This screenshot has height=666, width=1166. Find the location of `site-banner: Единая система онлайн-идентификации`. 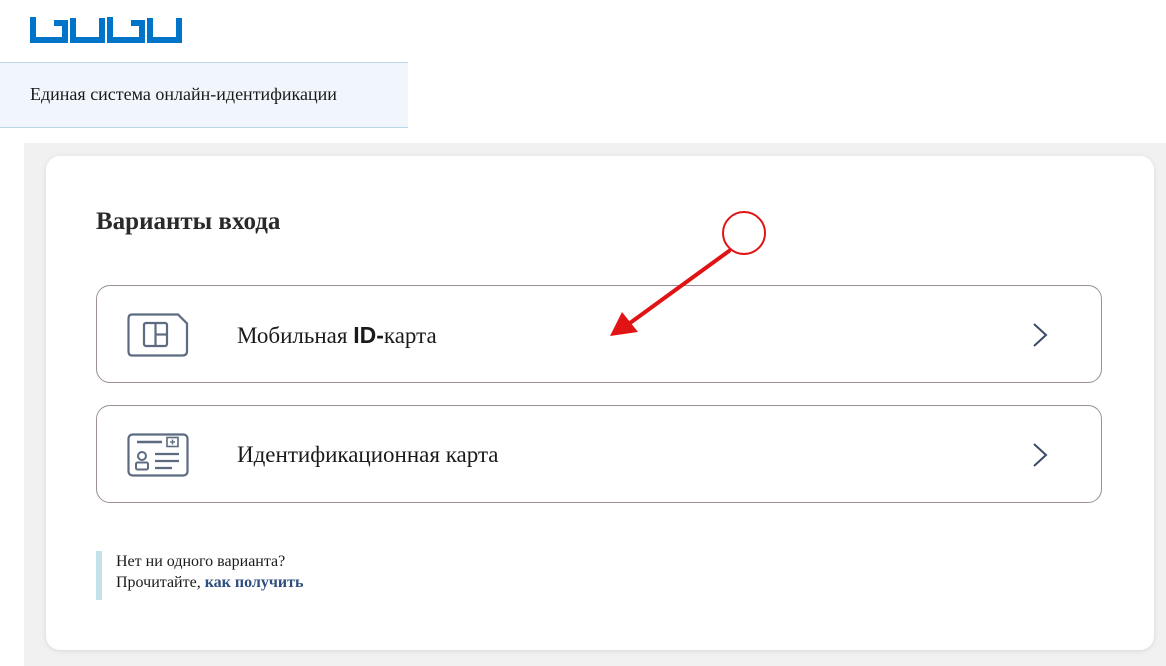

site-banner: Единая система онлайн-идентификации is located at coordinates (204, 95).